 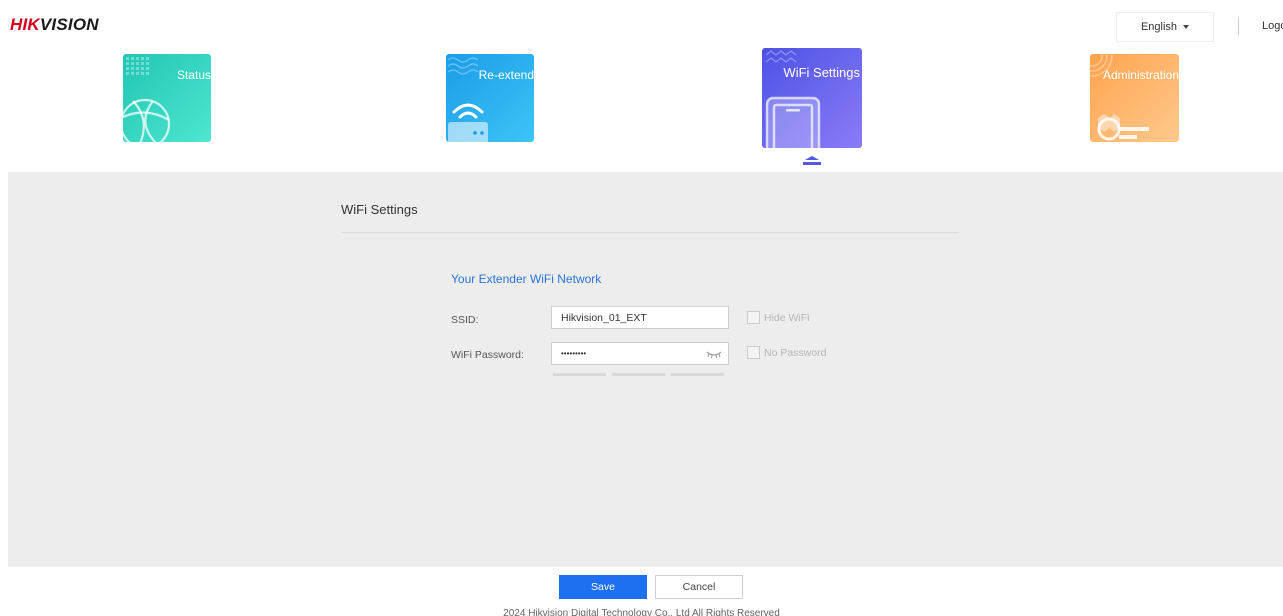 I want to click on active-tab-indicator-icon, so click(x=812, y=160).